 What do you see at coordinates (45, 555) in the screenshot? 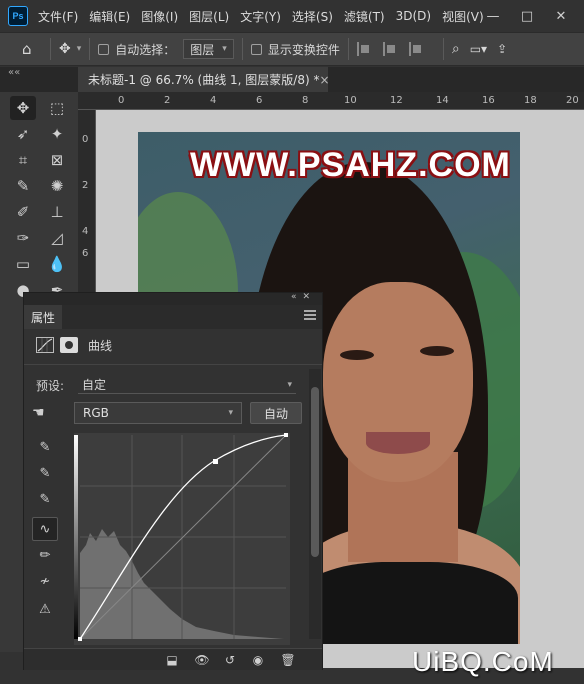
I see `pencil-draw-icon: ✏` at bounding box center [45, 555].